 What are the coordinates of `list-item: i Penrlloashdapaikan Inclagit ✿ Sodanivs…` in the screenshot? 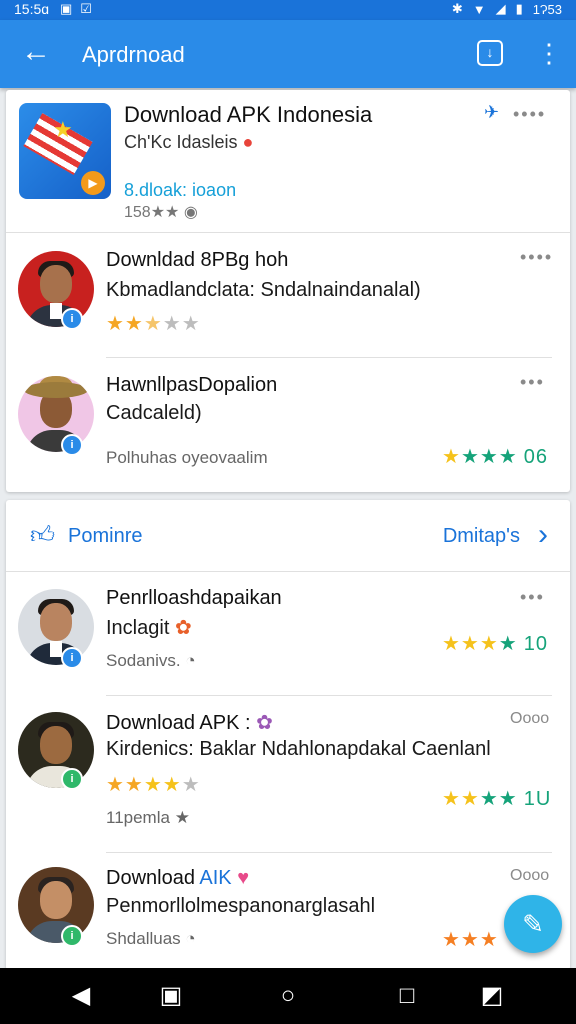 It's located at (288, 634).